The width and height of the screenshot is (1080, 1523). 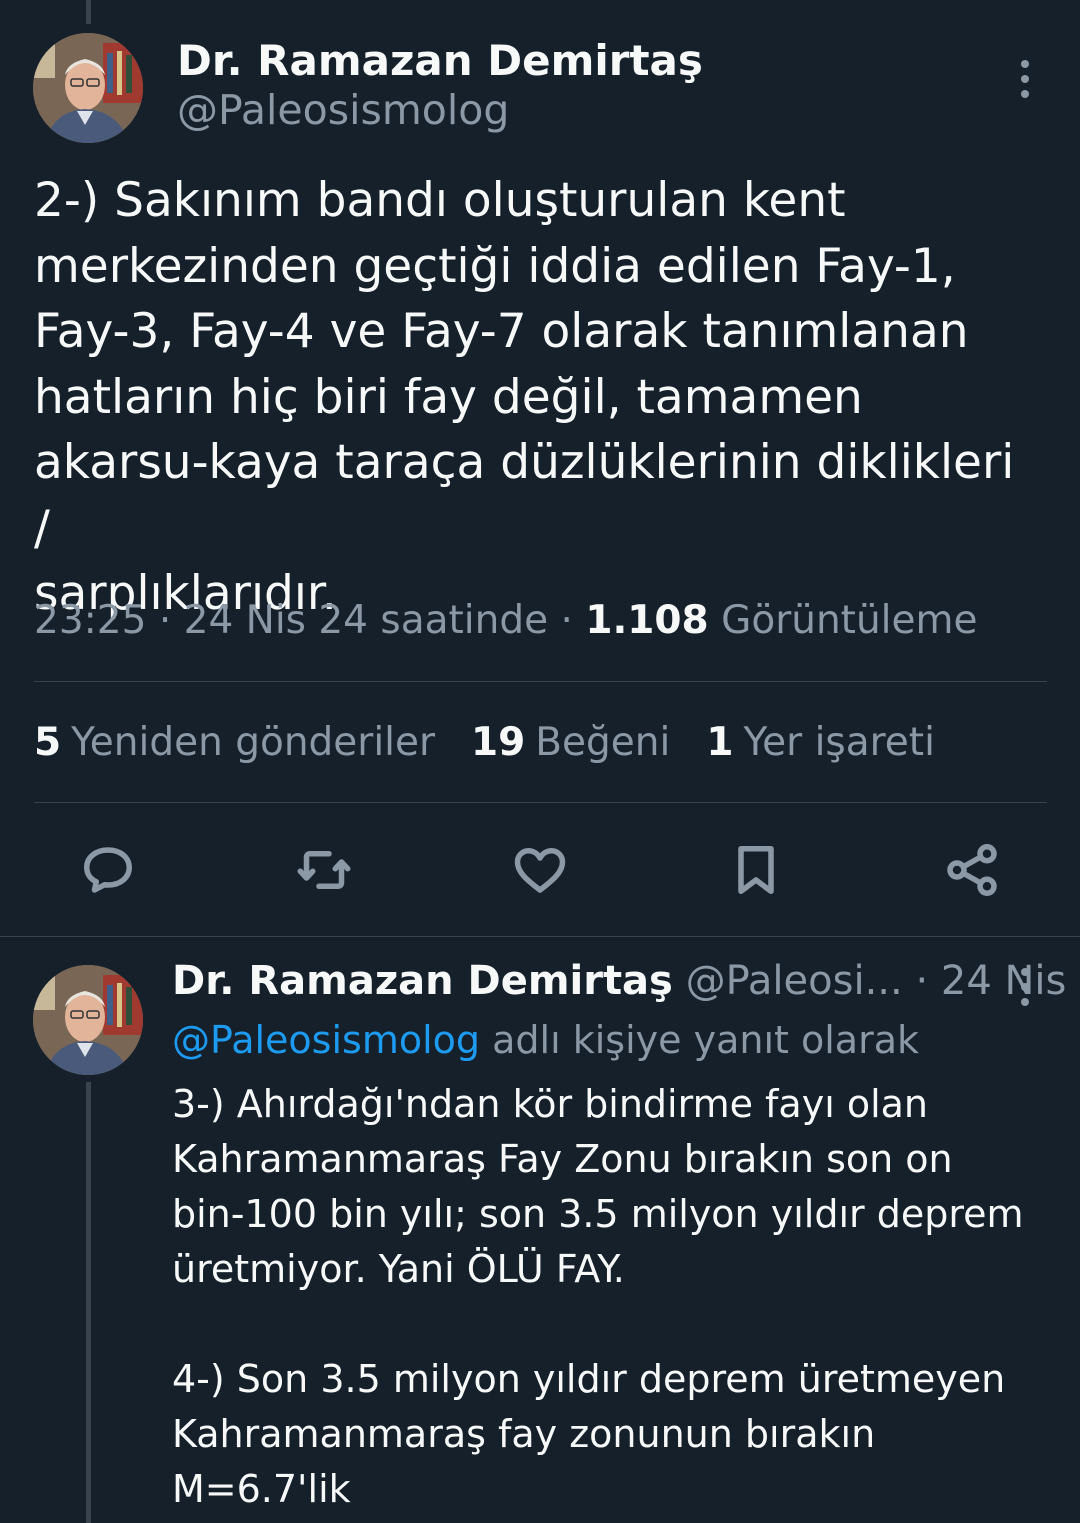 I want to click on share-button, so click(x=972, y=870).